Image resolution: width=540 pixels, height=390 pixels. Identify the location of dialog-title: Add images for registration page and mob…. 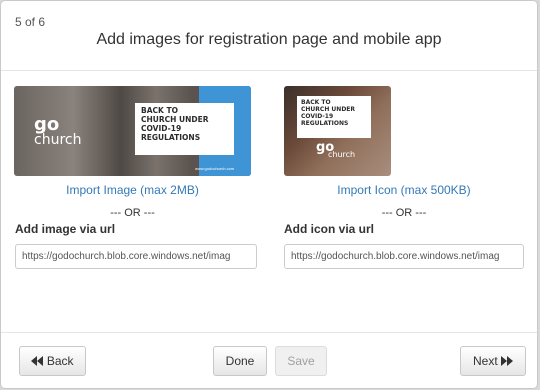
(269, 39).